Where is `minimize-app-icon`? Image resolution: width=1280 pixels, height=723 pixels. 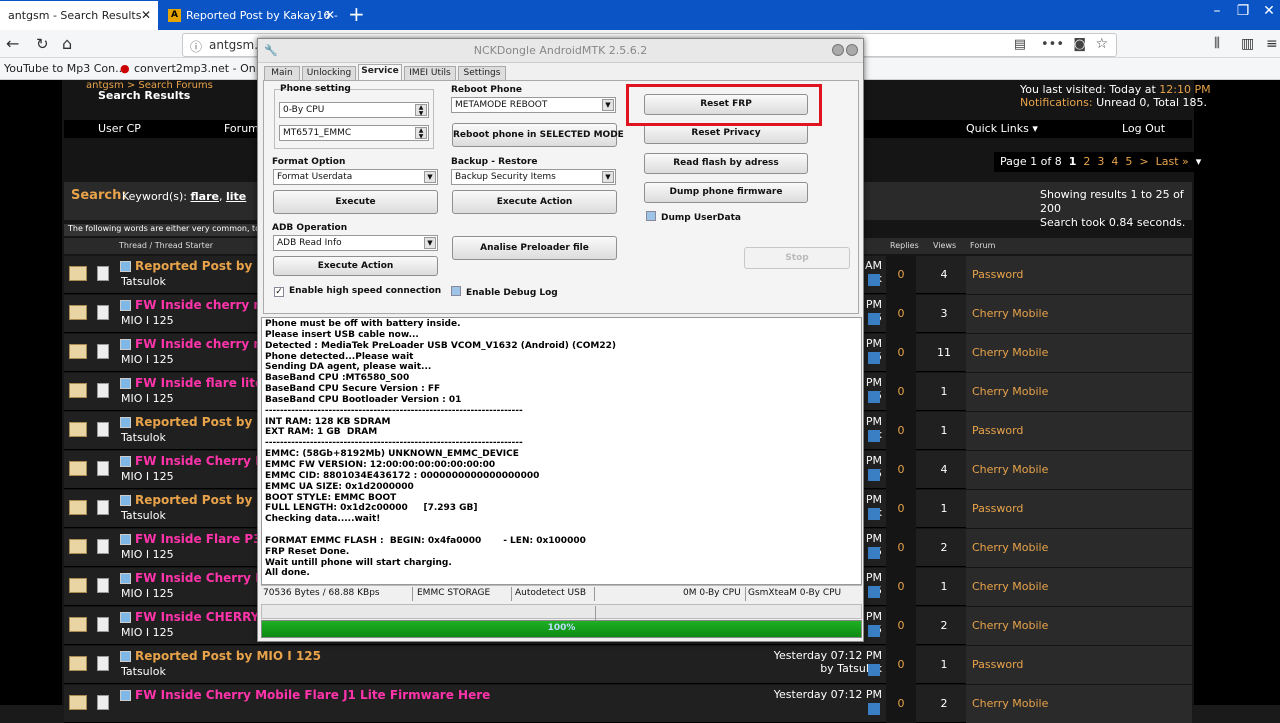
minimize-app-icon is located at coordinates (838, 50).